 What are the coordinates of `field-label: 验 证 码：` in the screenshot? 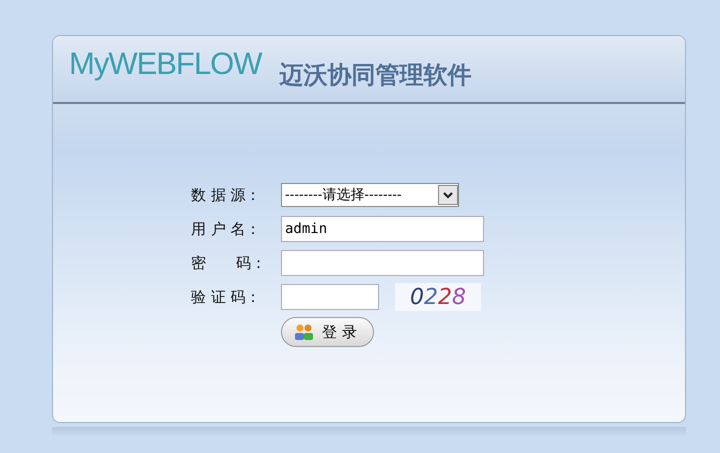 It's located at (226, 297).